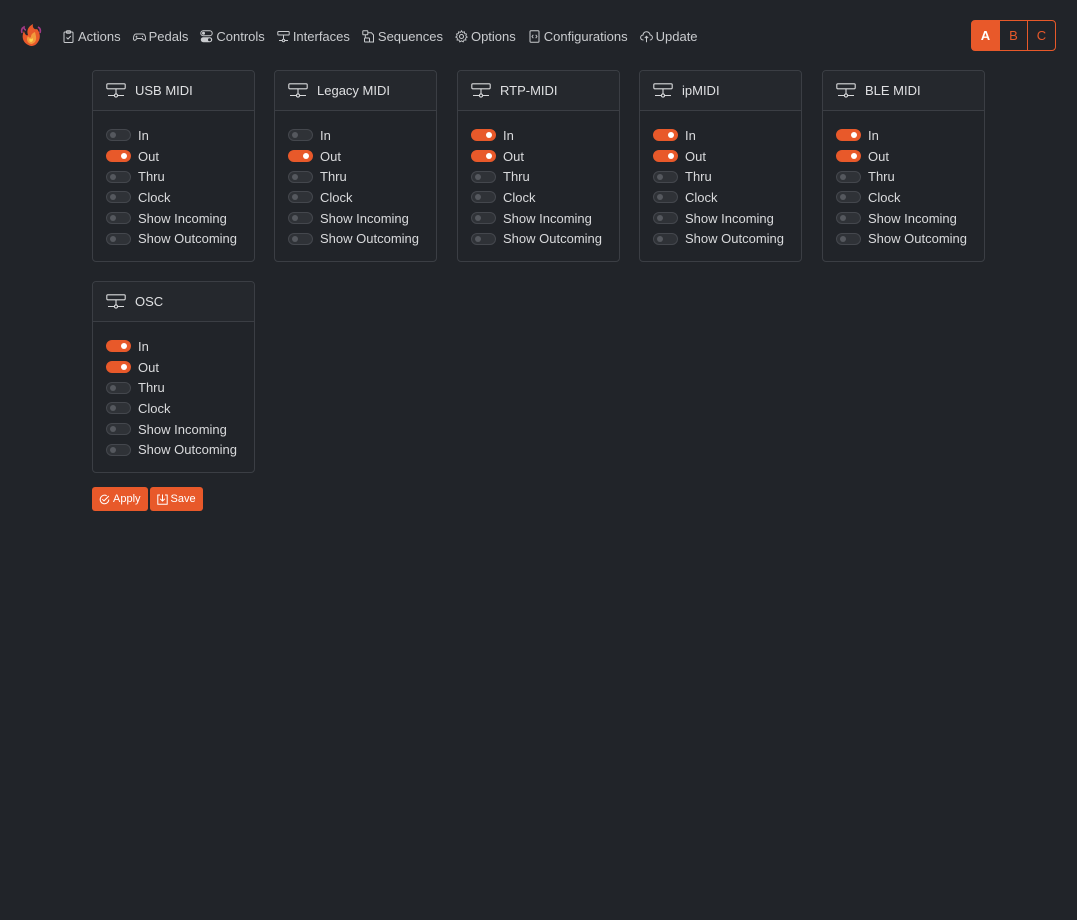 The width and height of the screenshot is (1077, 920). I want to click on apply-button: Apply, so click(120, 499).